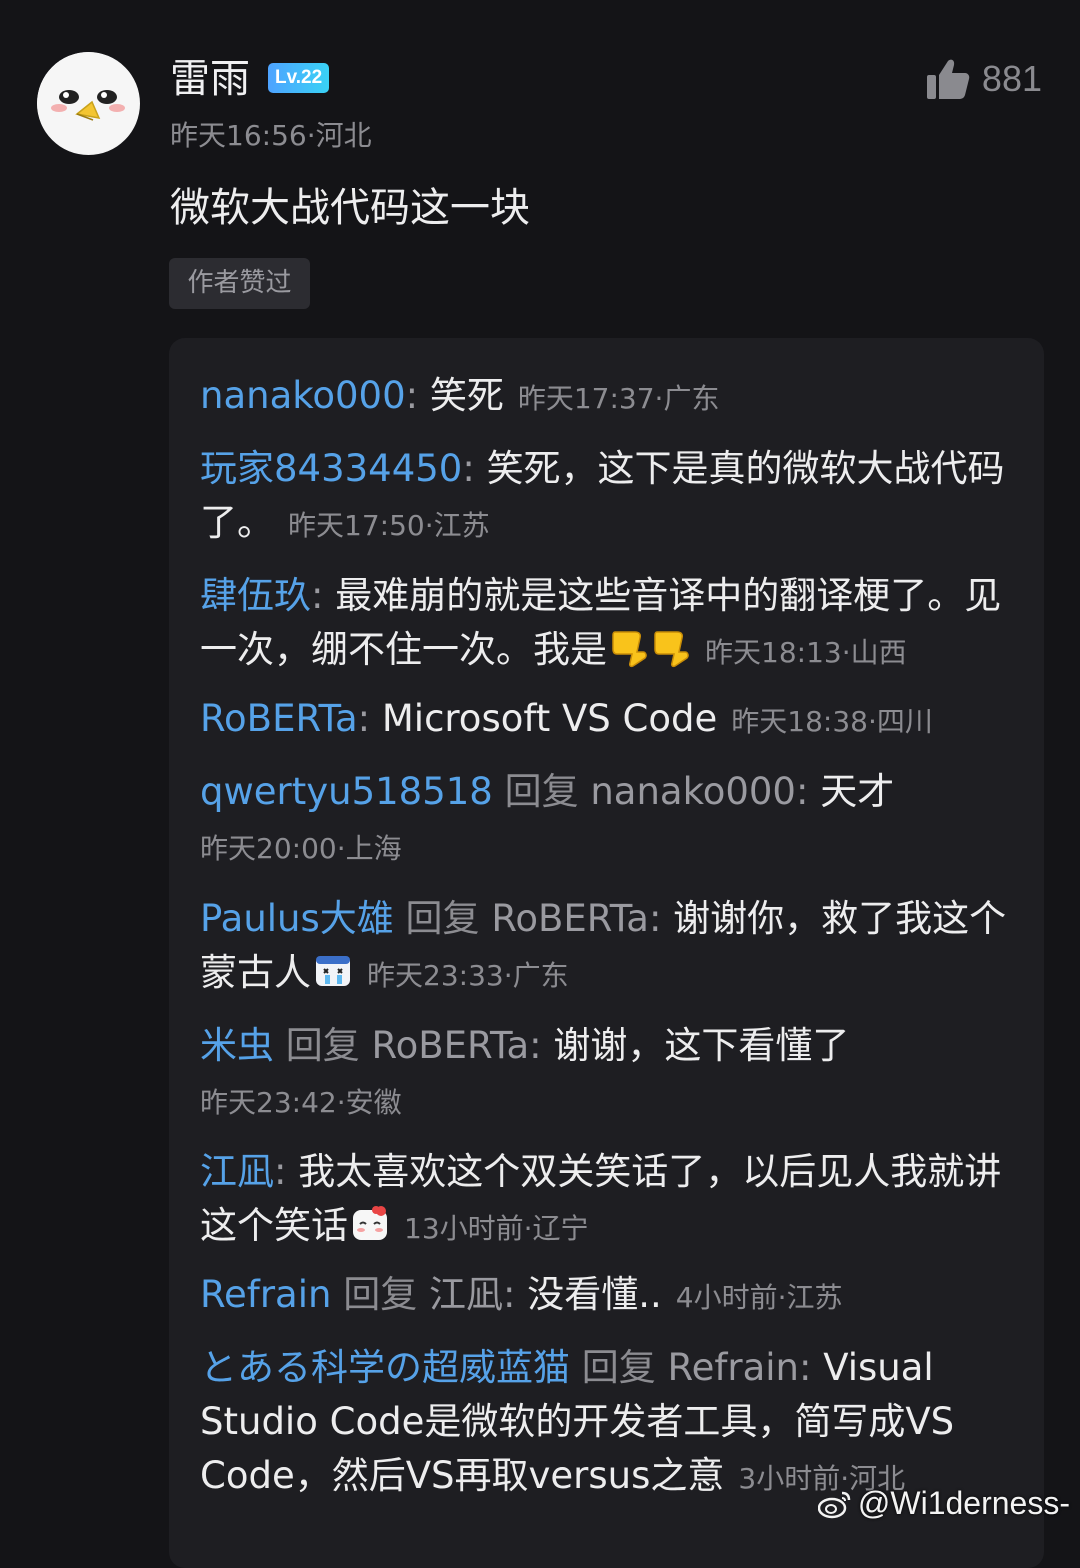 The width and height of the screenshot is (1080, 1568). Describe the element at coordinates (759, 1297) in the screenshot. I see `reply-time: 4小时前·江苏` at that location.